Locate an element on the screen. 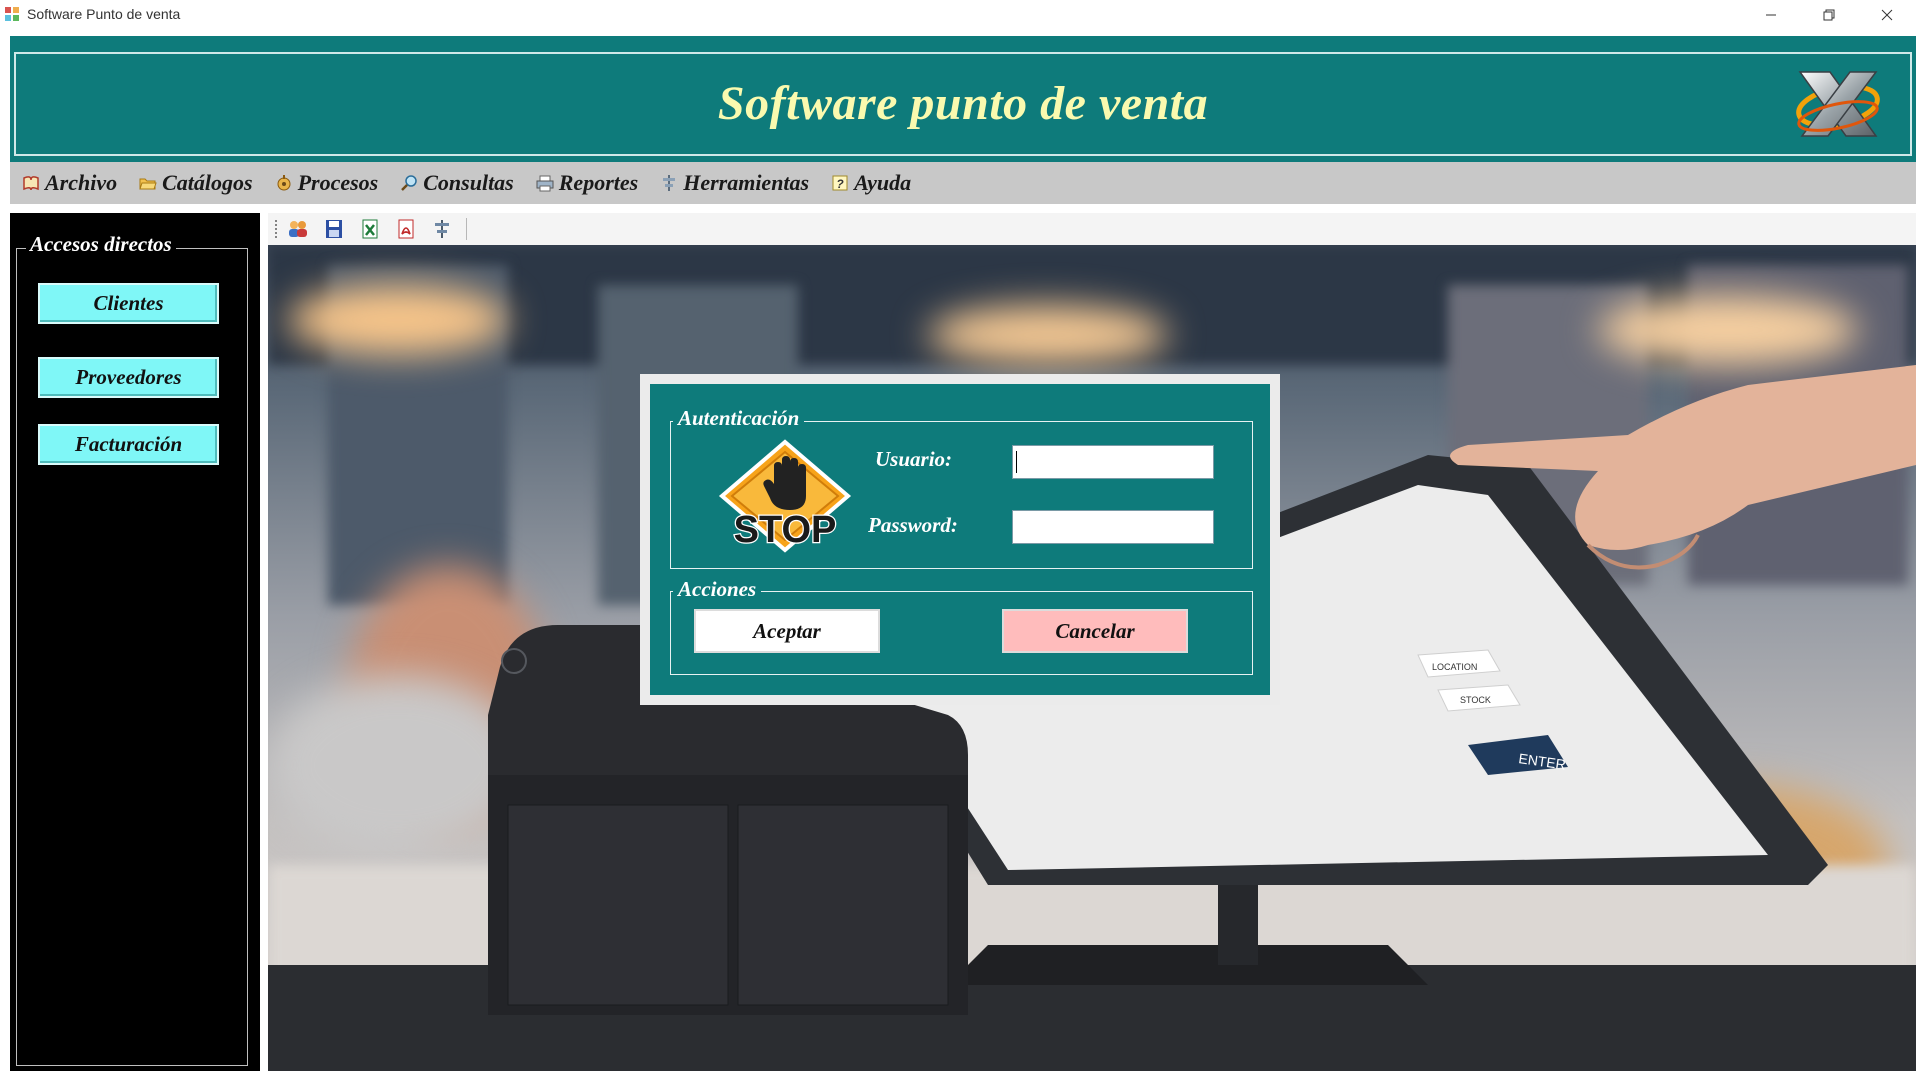 The image size is (1919, 1071). users-icon is located at coordinates (298, 229).